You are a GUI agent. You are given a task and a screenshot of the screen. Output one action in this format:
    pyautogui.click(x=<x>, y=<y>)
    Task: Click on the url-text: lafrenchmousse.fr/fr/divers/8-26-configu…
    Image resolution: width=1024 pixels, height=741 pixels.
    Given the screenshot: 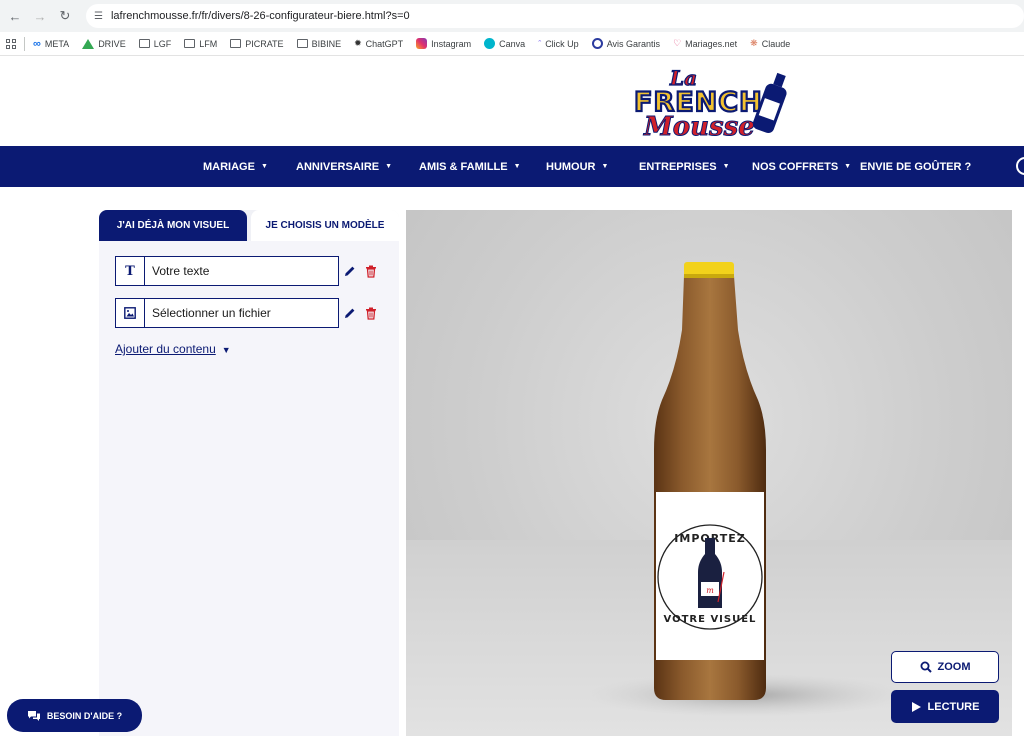 What is the action you would take?
    pyautogui.click(x=260, y=16)
    